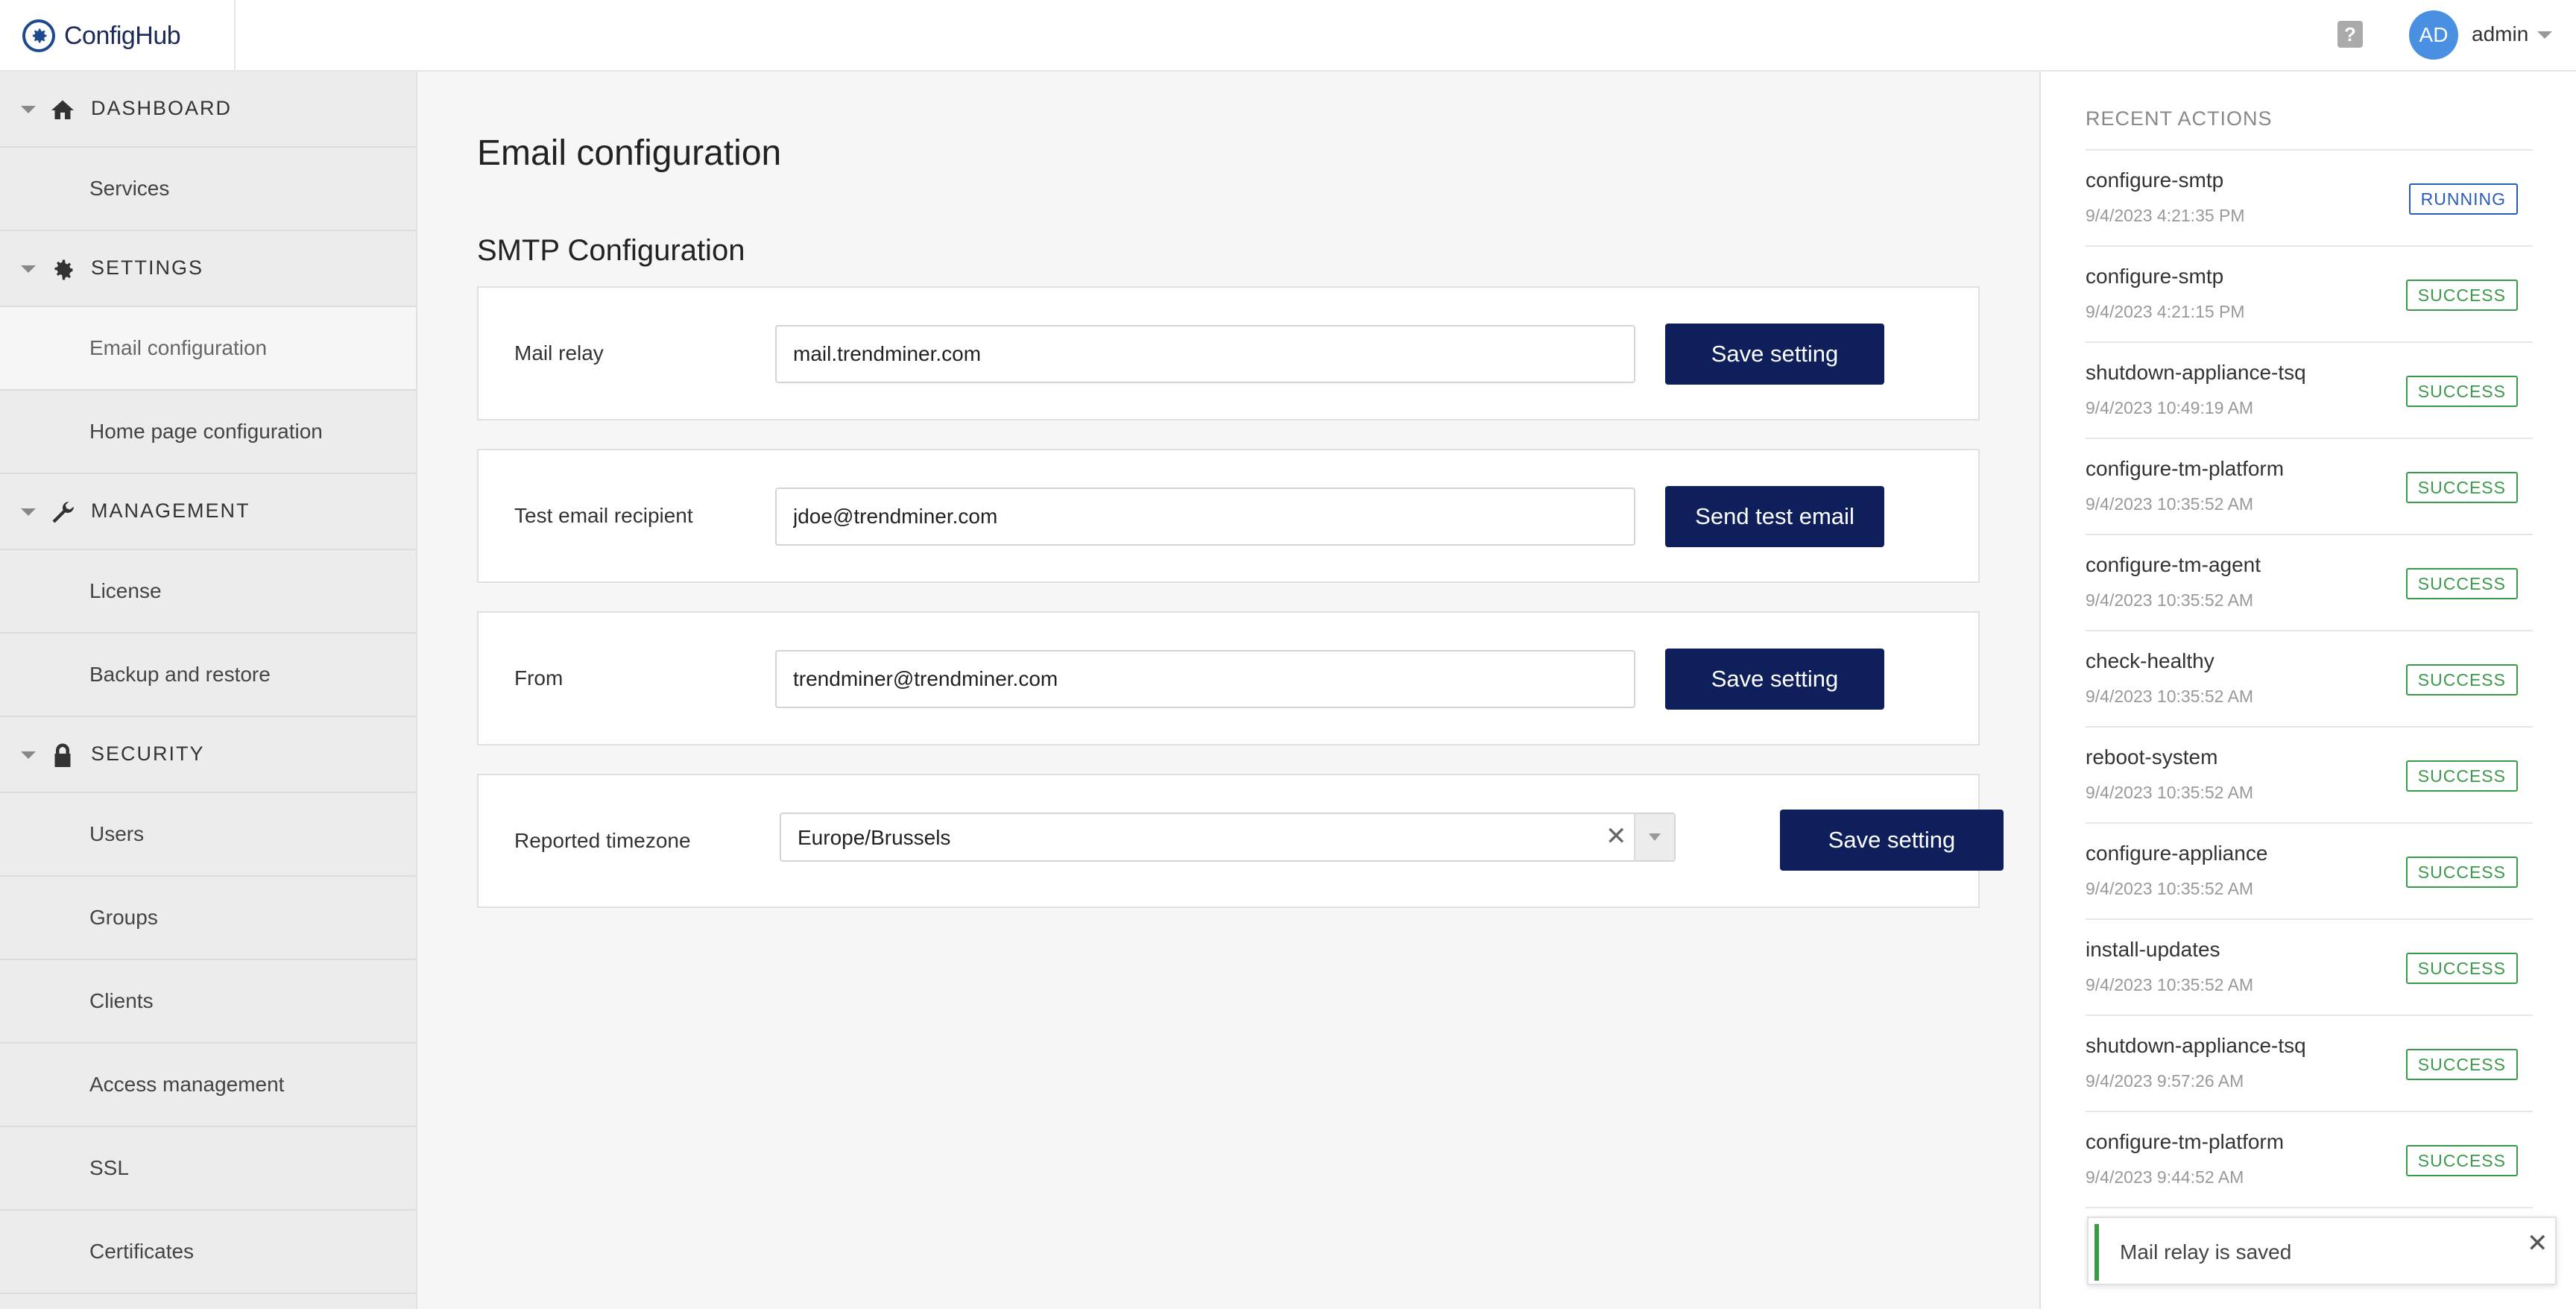  What do you see at coordinates (2165, 215) in the screenshot?
I see `action-timestamp: 9/4/2023 4:21:35 PM` at bounding box center [2165, 215].